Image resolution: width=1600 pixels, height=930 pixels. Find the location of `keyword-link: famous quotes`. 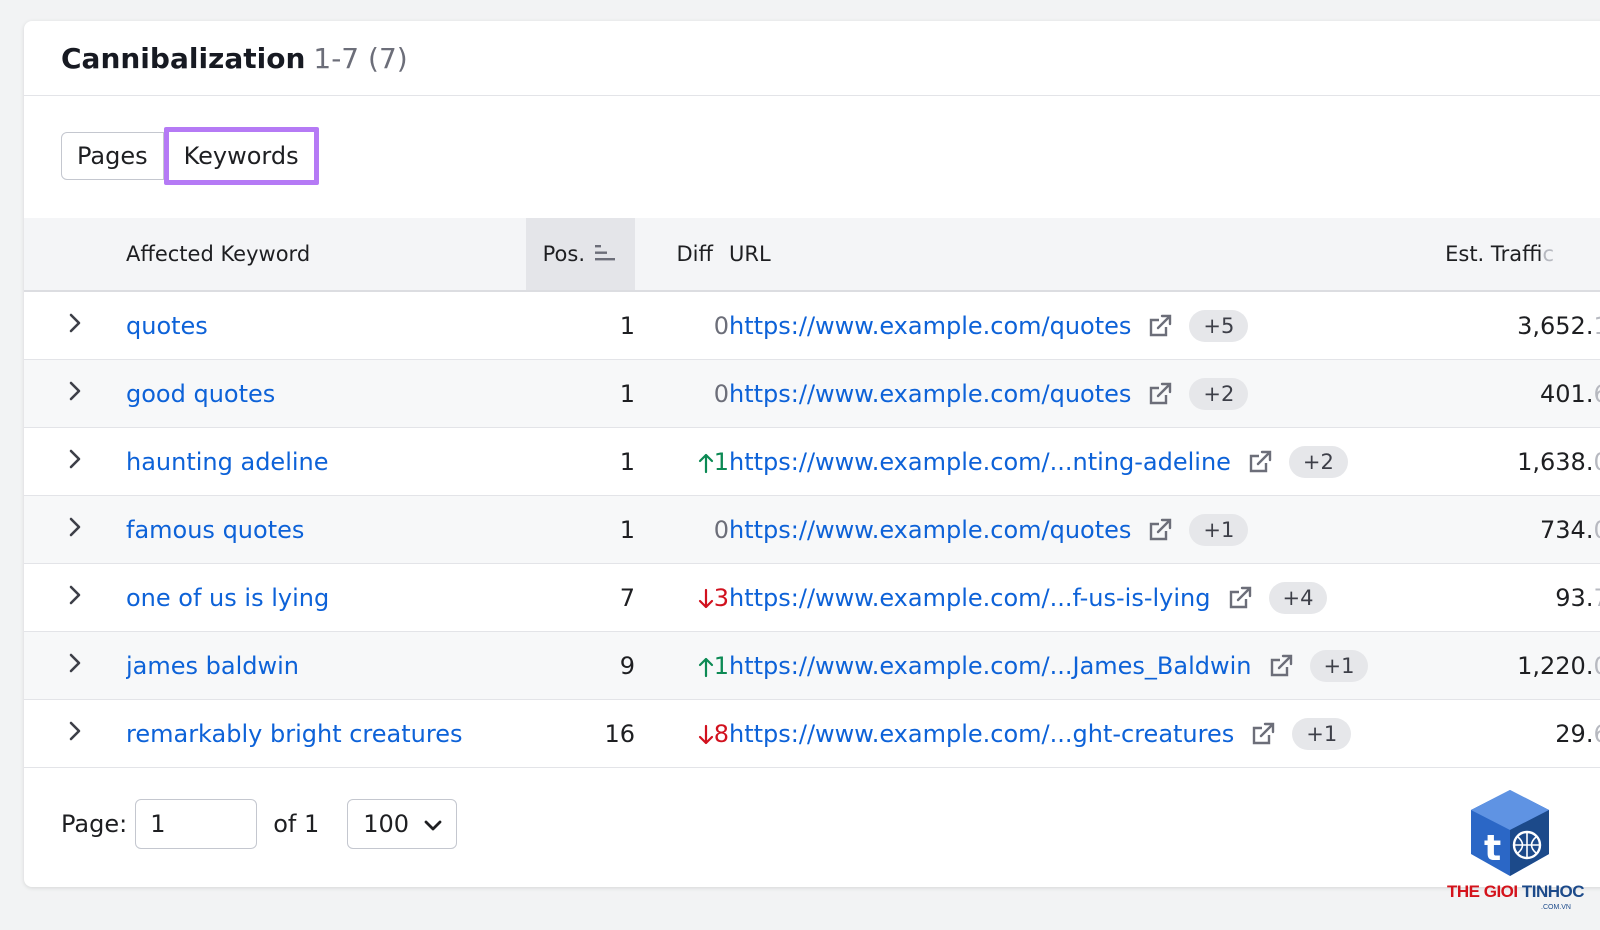

keyword-link: famous quotes is located at coordinates (215, 530).